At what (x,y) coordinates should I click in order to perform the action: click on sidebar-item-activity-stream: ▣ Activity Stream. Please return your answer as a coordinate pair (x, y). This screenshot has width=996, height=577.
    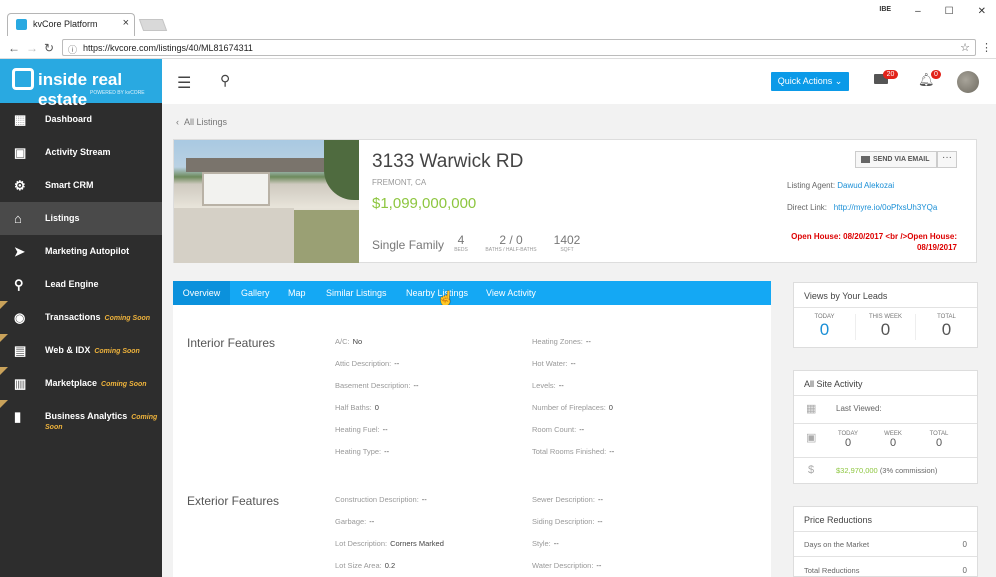
    Looking at the image, I should click on (81, 152).